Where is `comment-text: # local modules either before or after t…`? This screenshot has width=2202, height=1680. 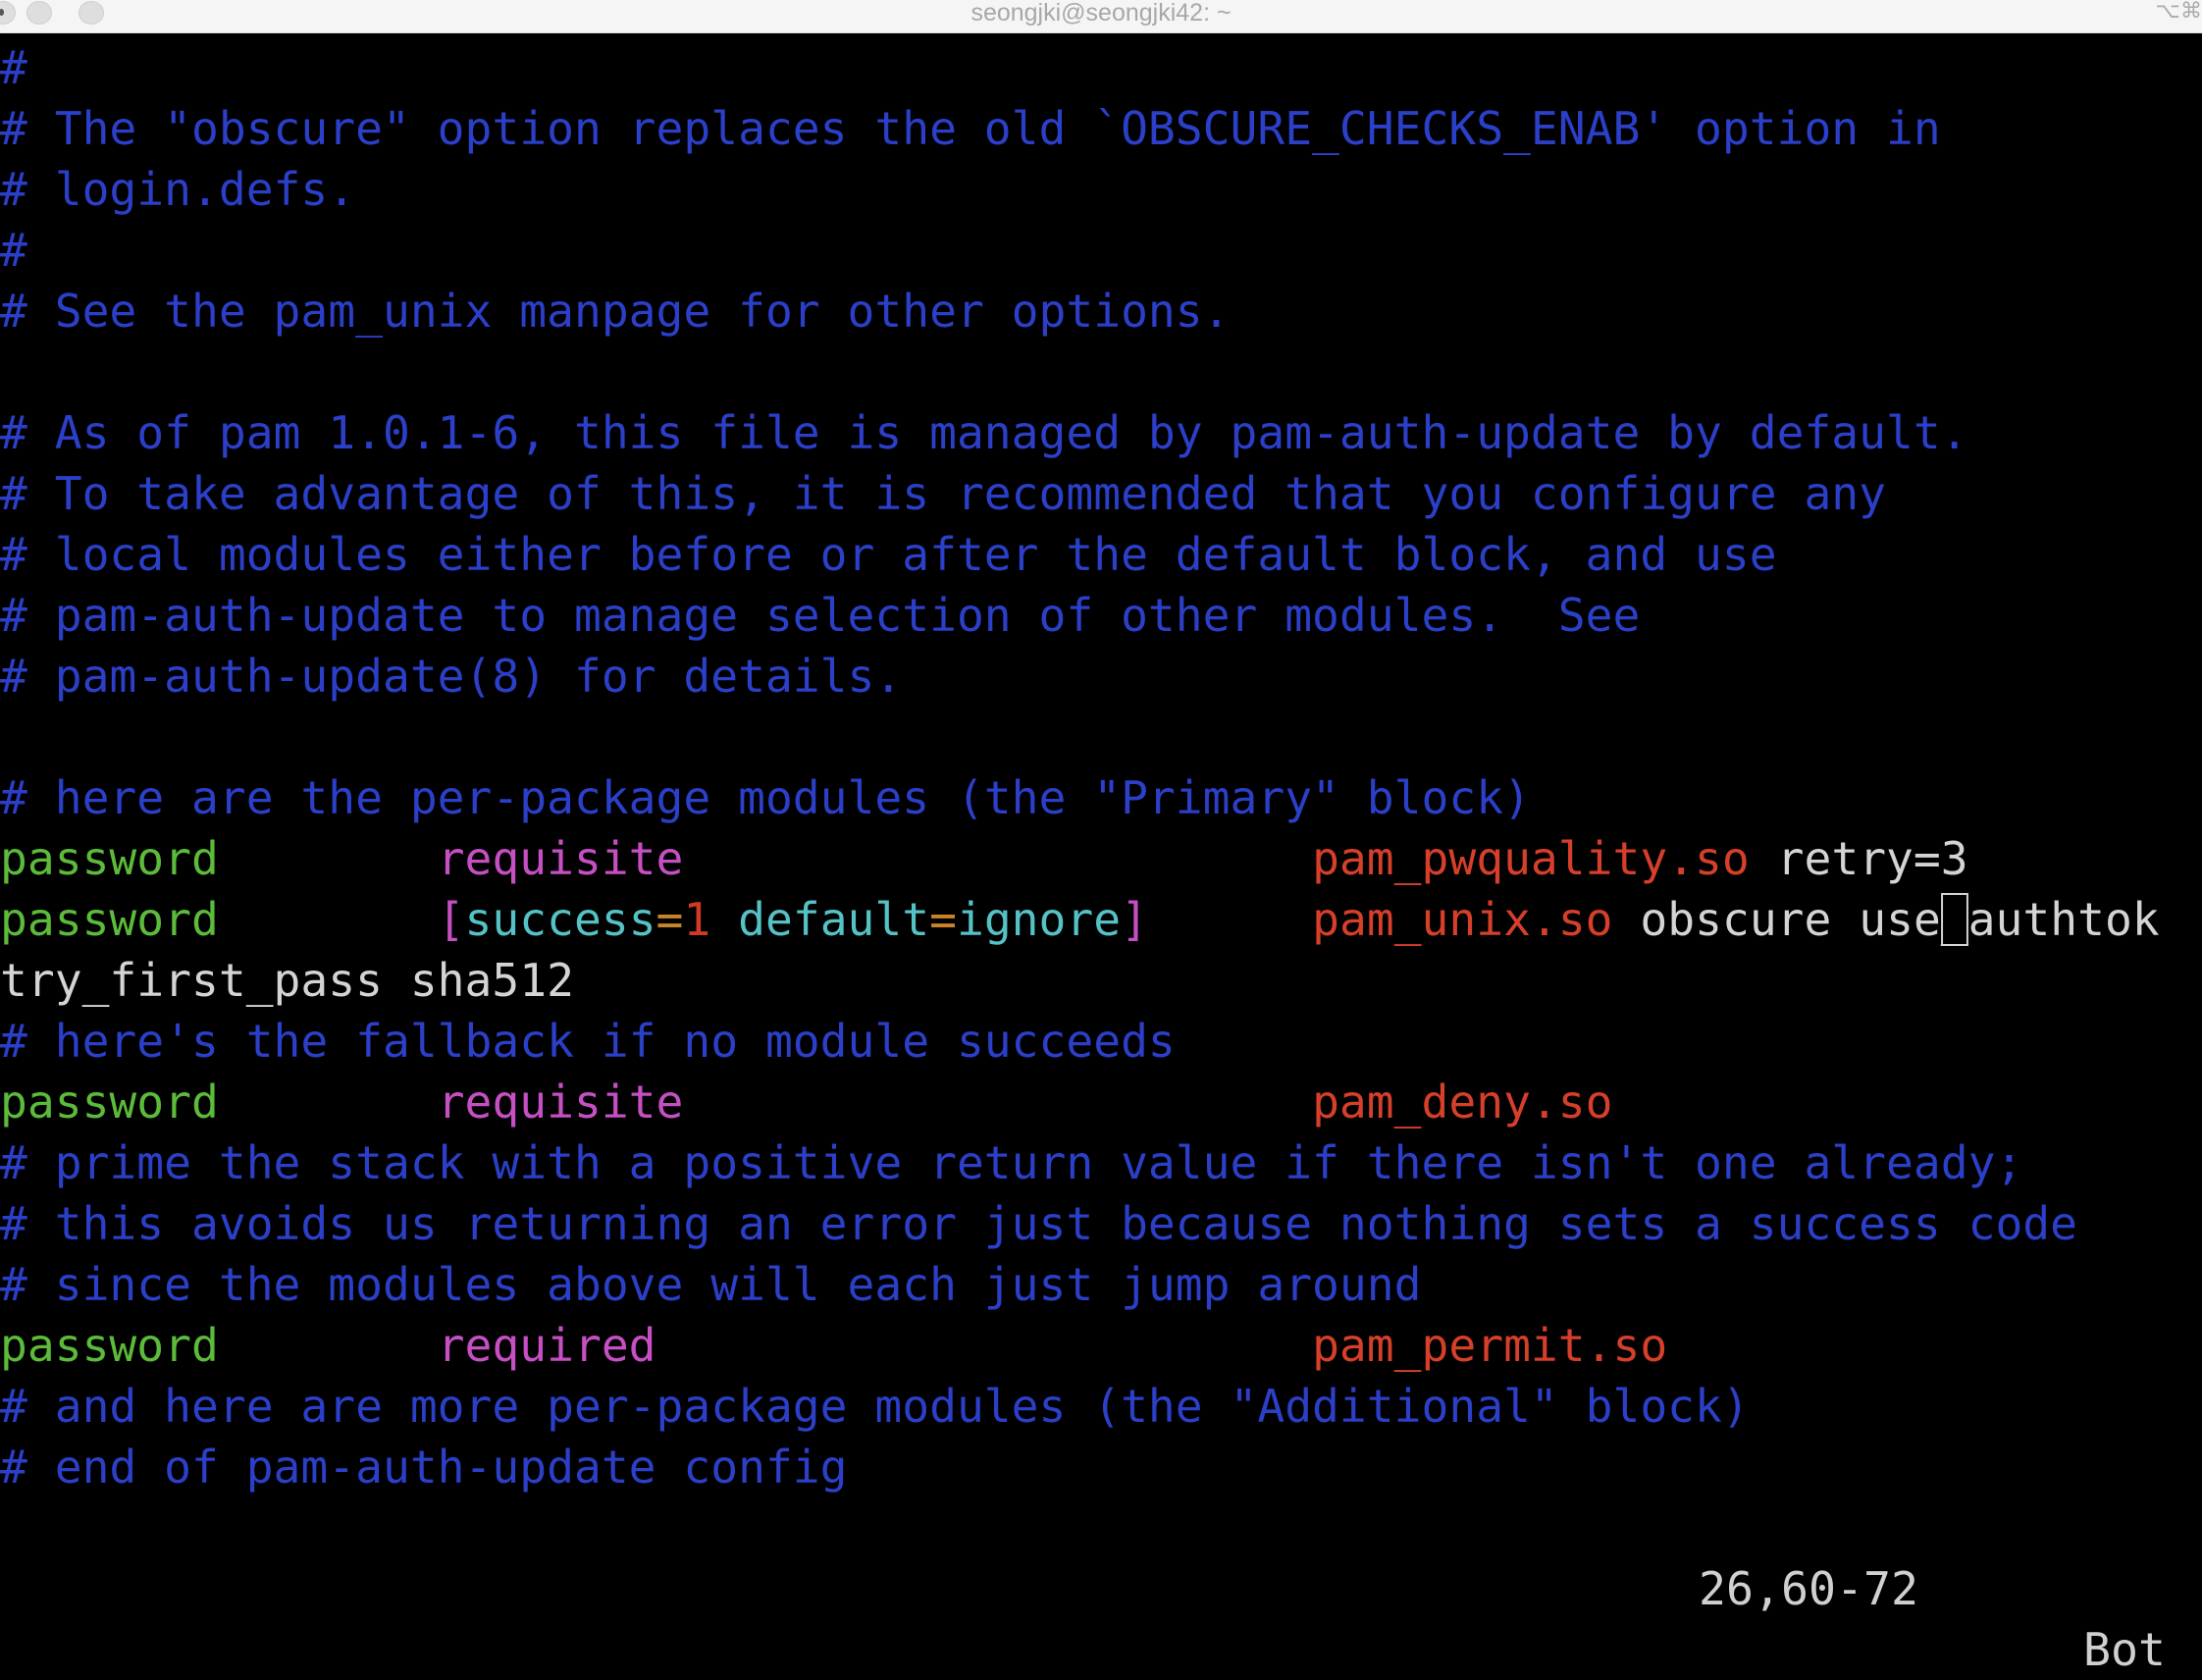 comment-text: # local modules either before or after t… is located at coordinates (888, 554).